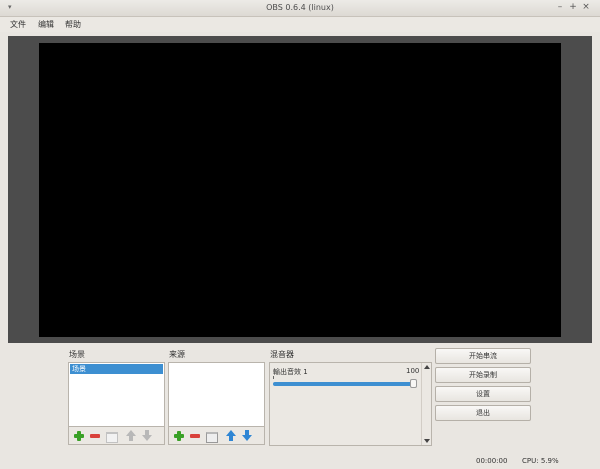 This screenshot has height=469, width=600. I want to click on mixer-scrollbar, so click(426, 404).